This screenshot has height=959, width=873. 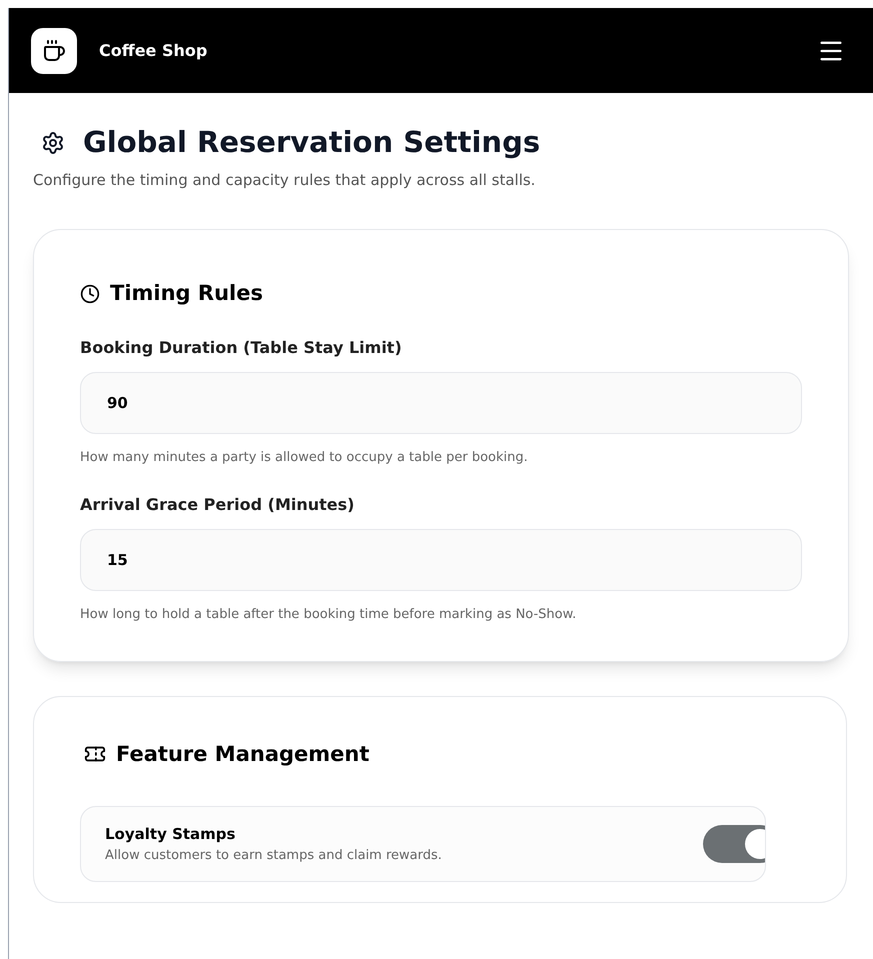 What do you see at coordinates (734, 844) in the screenshot?
I see `toggle-switch` at bounding box center [734, 844].